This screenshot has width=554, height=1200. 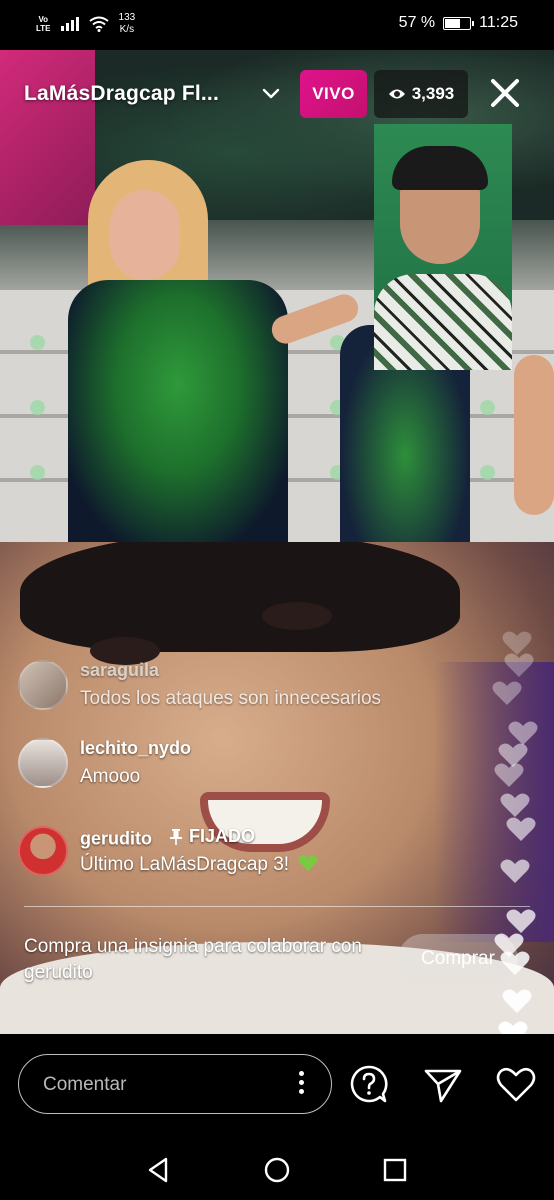 What do you see at coordinates (459, 23) in the screenshot?
I see `battery-icon` at bounding box center [459, 23].